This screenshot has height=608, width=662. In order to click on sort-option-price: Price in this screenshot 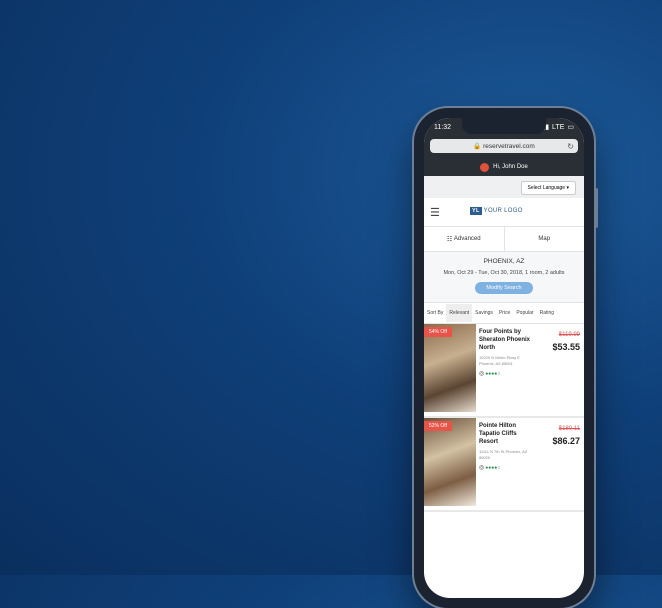, I will do `click(504, 313)`.